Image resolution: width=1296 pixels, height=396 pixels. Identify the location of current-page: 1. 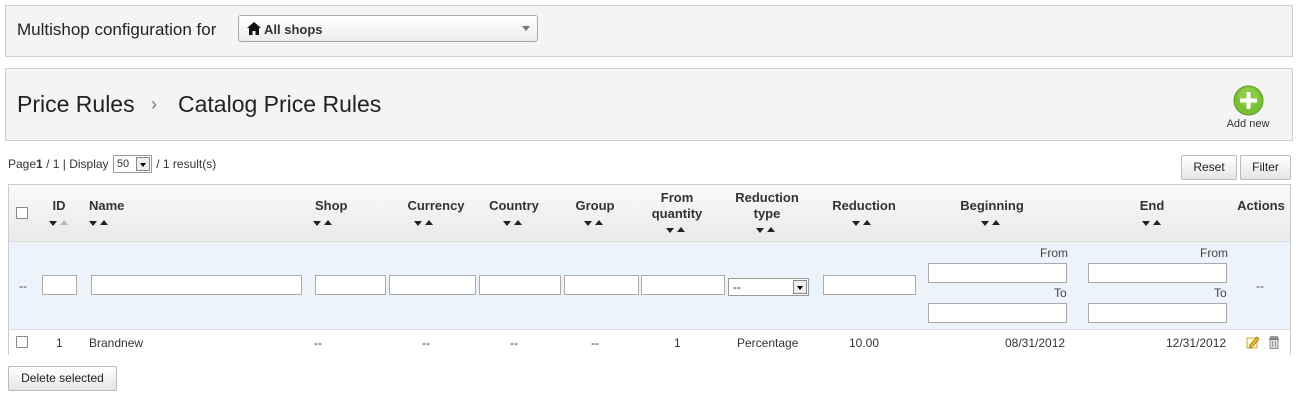
(39, 164).